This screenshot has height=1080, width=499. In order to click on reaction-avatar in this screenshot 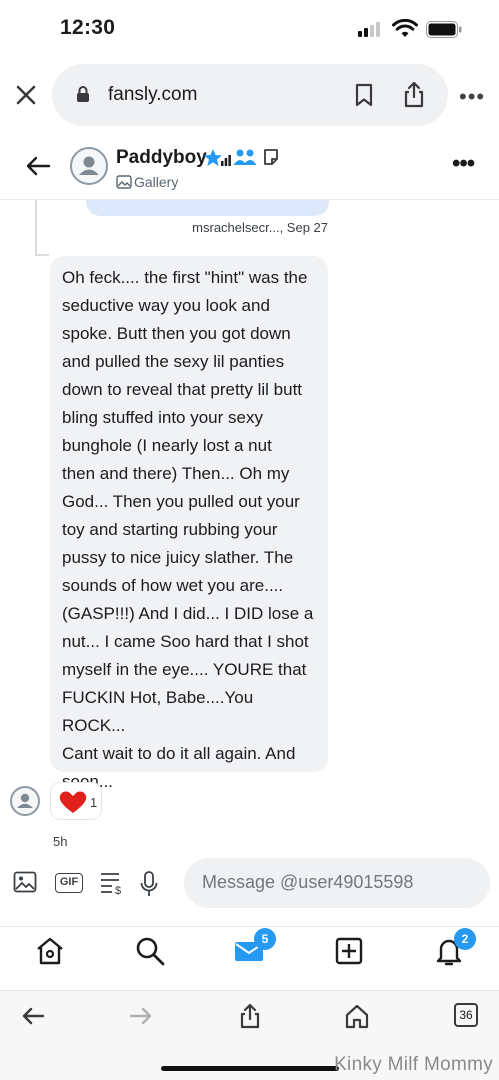, I will do `click(25, 801)`.